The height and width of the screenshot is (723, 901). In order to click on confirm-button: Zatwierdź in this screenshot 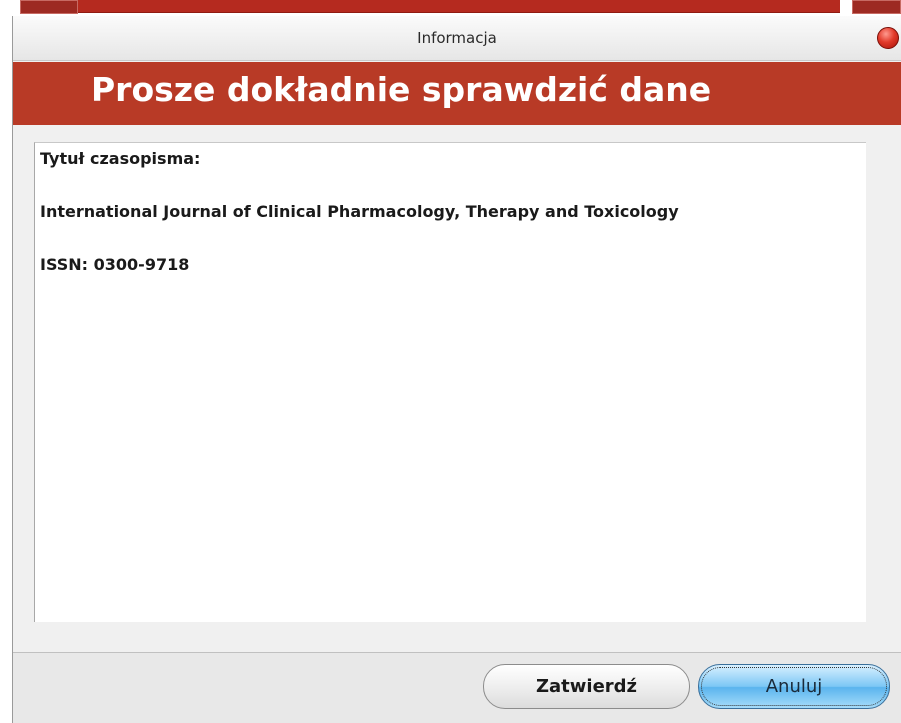, I will do `click(586, 686)`.